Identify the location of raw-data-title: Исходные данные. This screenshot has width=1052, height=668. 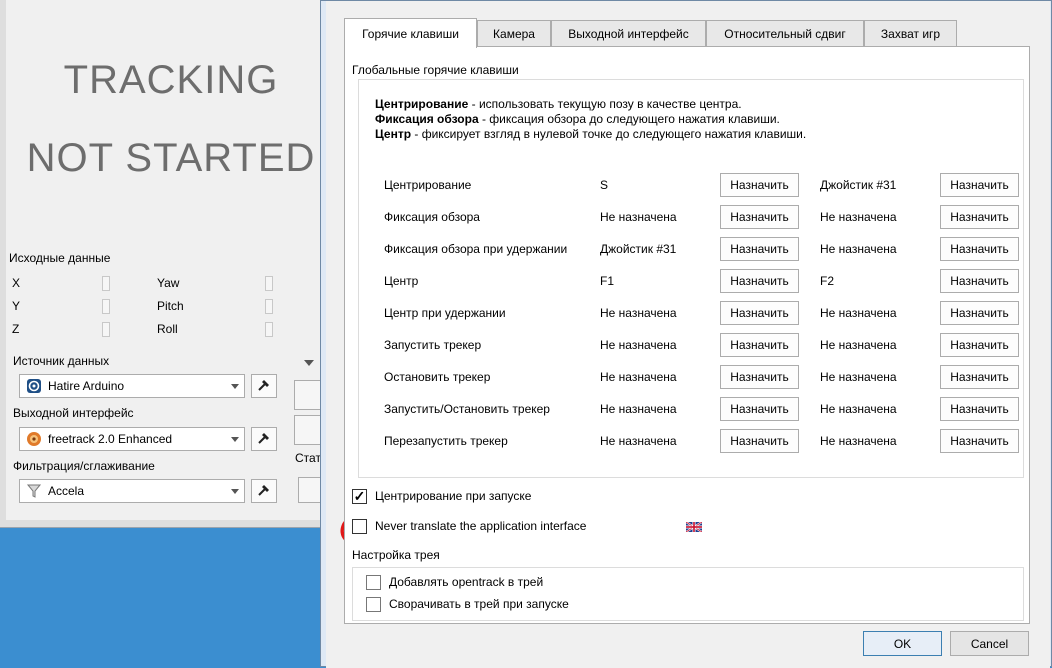
(60, 258).